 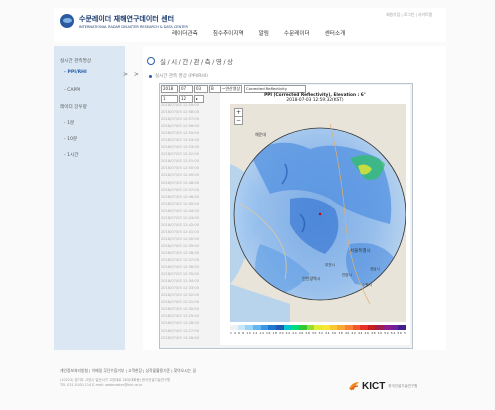 What do you see at coordinates (190, 126) in the screenshot?
I see `time-list-item: 2018/07/03 12:56:00` at bounding box center [190, 126].